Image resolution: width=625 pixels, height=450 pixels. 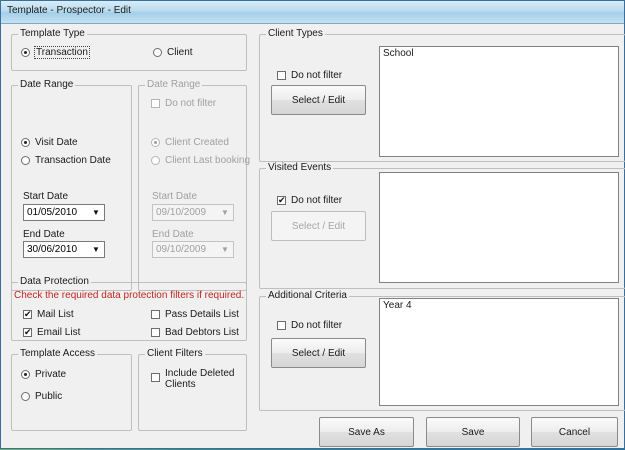 What do you see at coordinates (397, 305) in the screenshot?
I see `list-item: Year 4` at bounding box center [397, 305].